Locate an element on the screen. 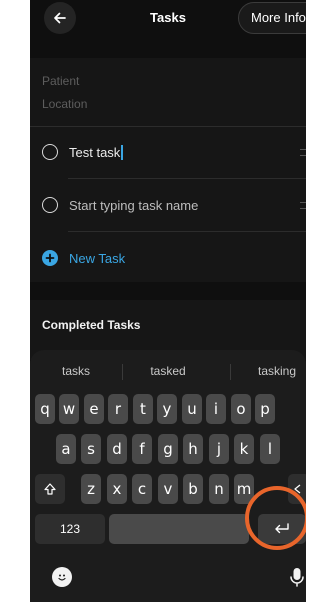 Image resolution: width=320 pixels, height=602 pixels. space-key is located at coordinates (179, 529).